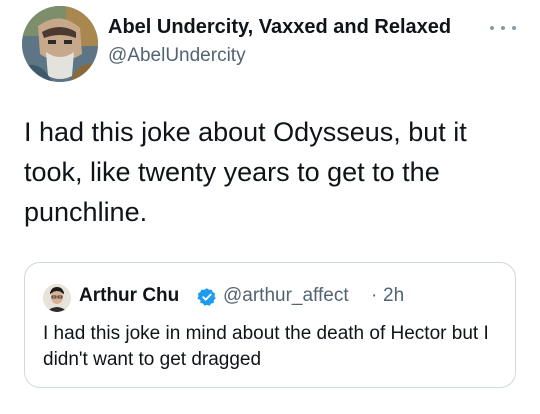  Describe the element at coordinates (177, 56) in the screenshot. I see `author-handle: @AbelUndercity` at that location.